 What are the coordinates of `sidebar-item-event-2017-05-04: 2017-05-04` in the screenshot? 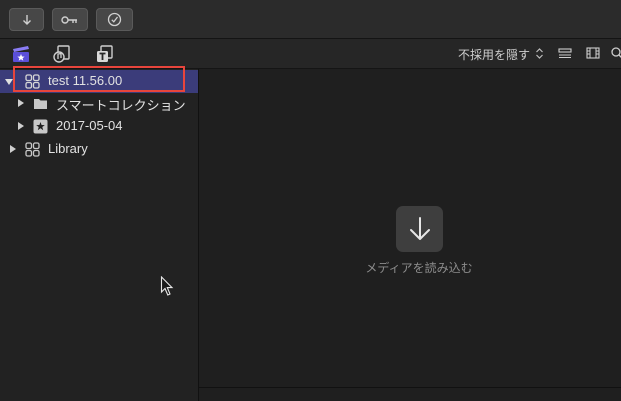 It's located at (99, 126).